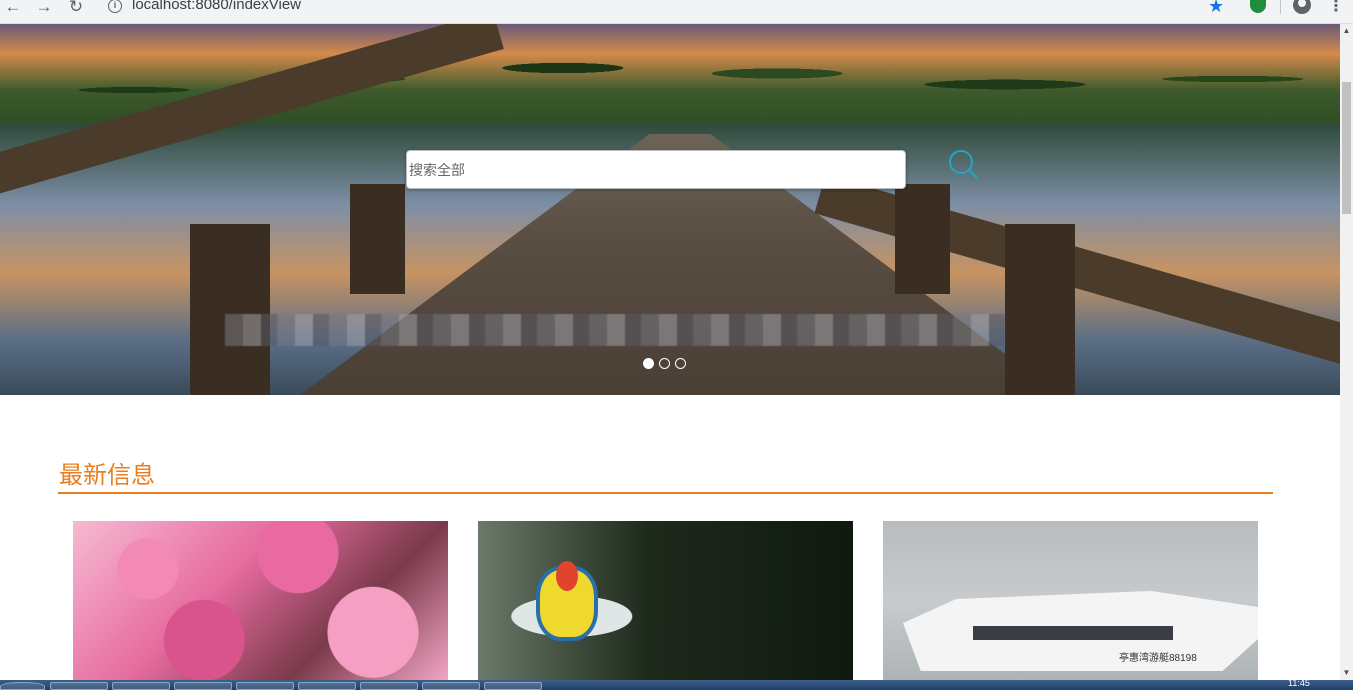  I want to click on search-box, so click(656, 169).